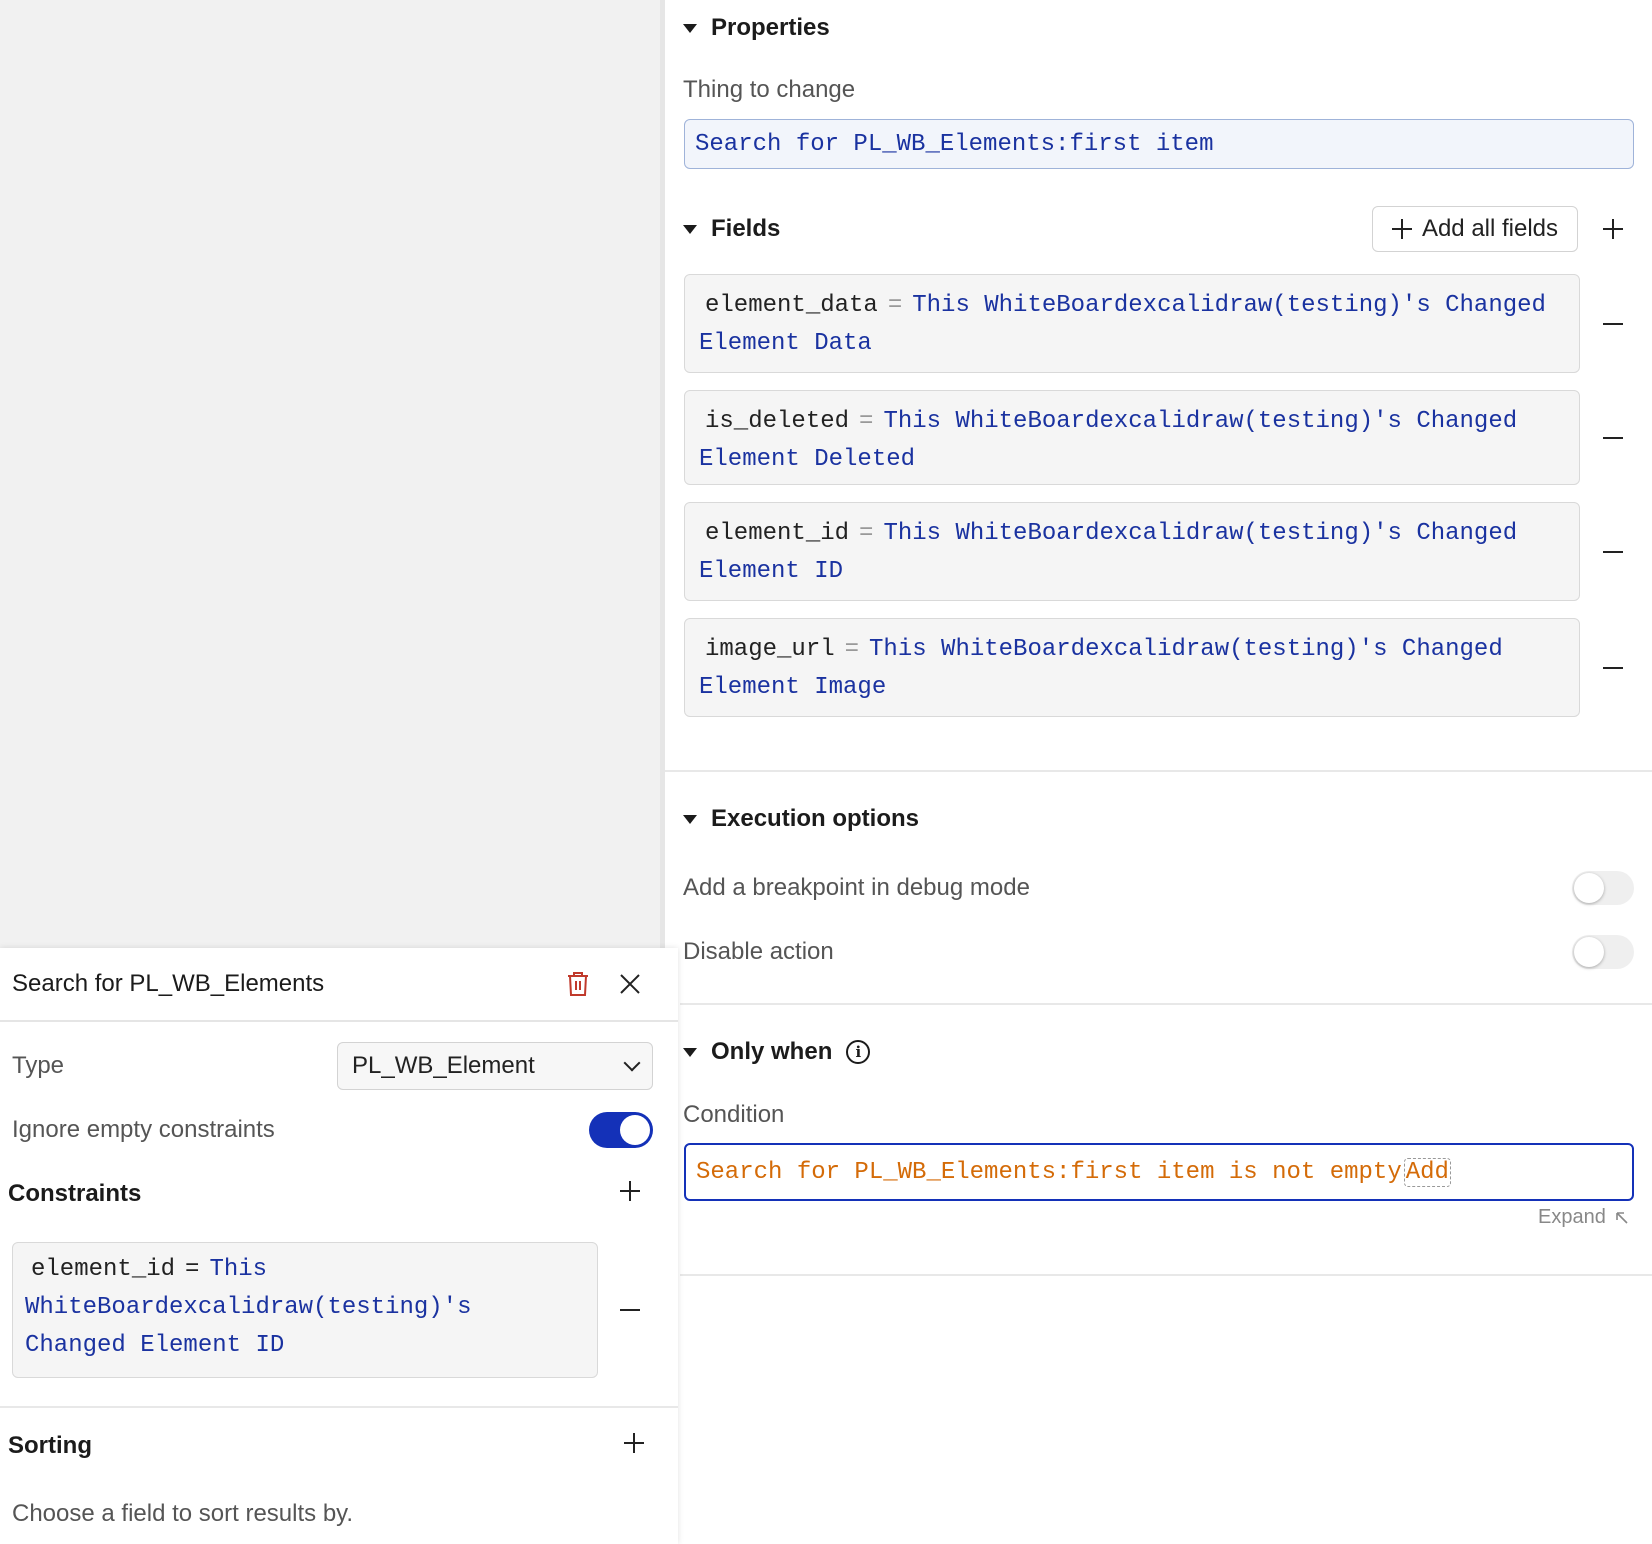 This screenshot has width=1652, height=1544. Describe the element at coordinates (168, 983) in the screenshot. I see `popup-title: Search for PL_WB_Elements` at that location.